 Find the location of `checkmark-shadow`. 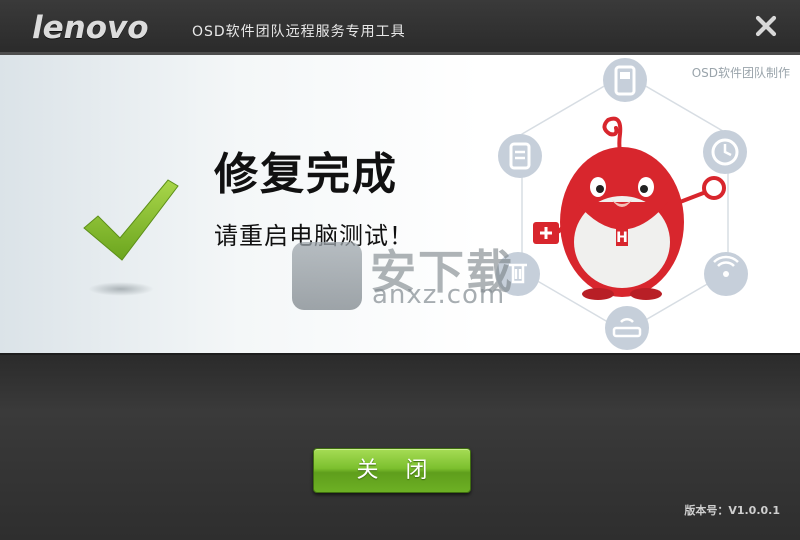

checkmark-shadow is located at coordinates (121, 289).